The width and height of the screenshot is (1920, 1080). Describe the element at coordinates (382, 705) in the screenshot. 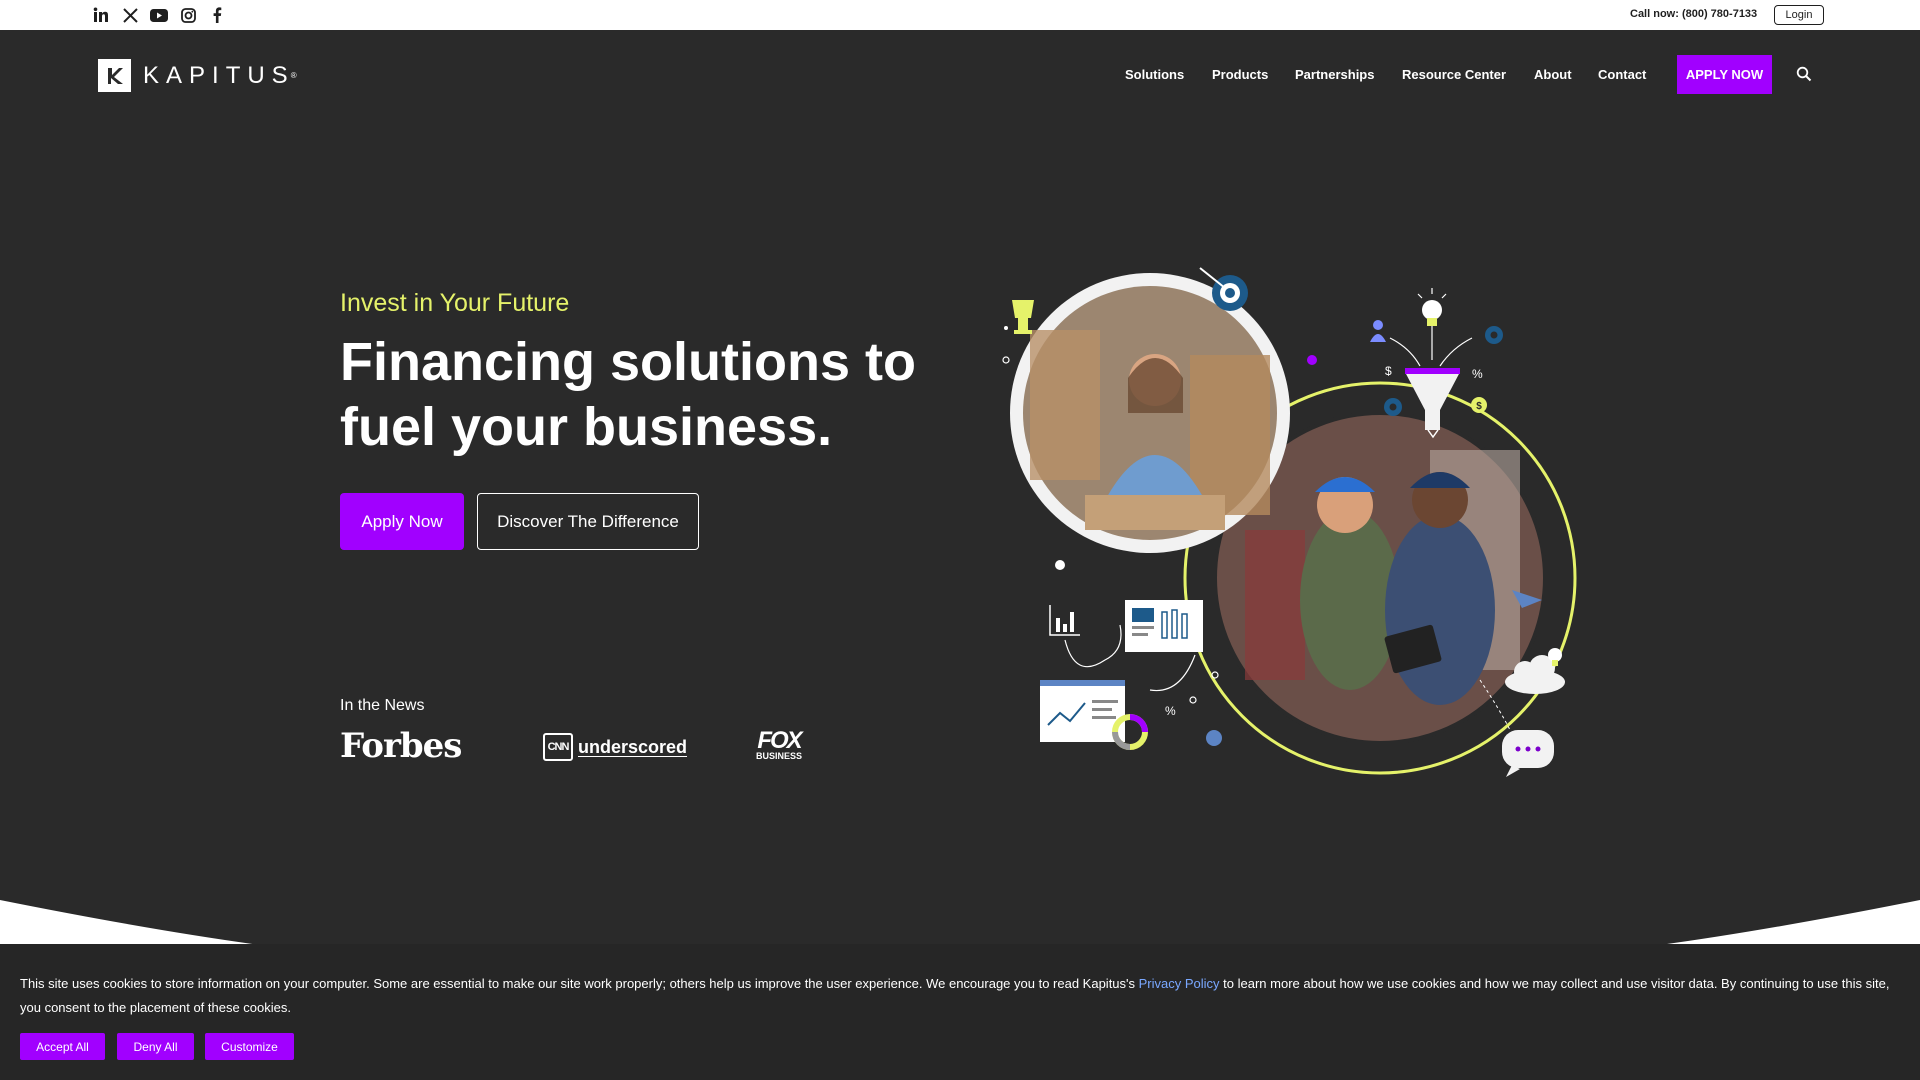

I see `in-the-news-label: In the News` at that location.